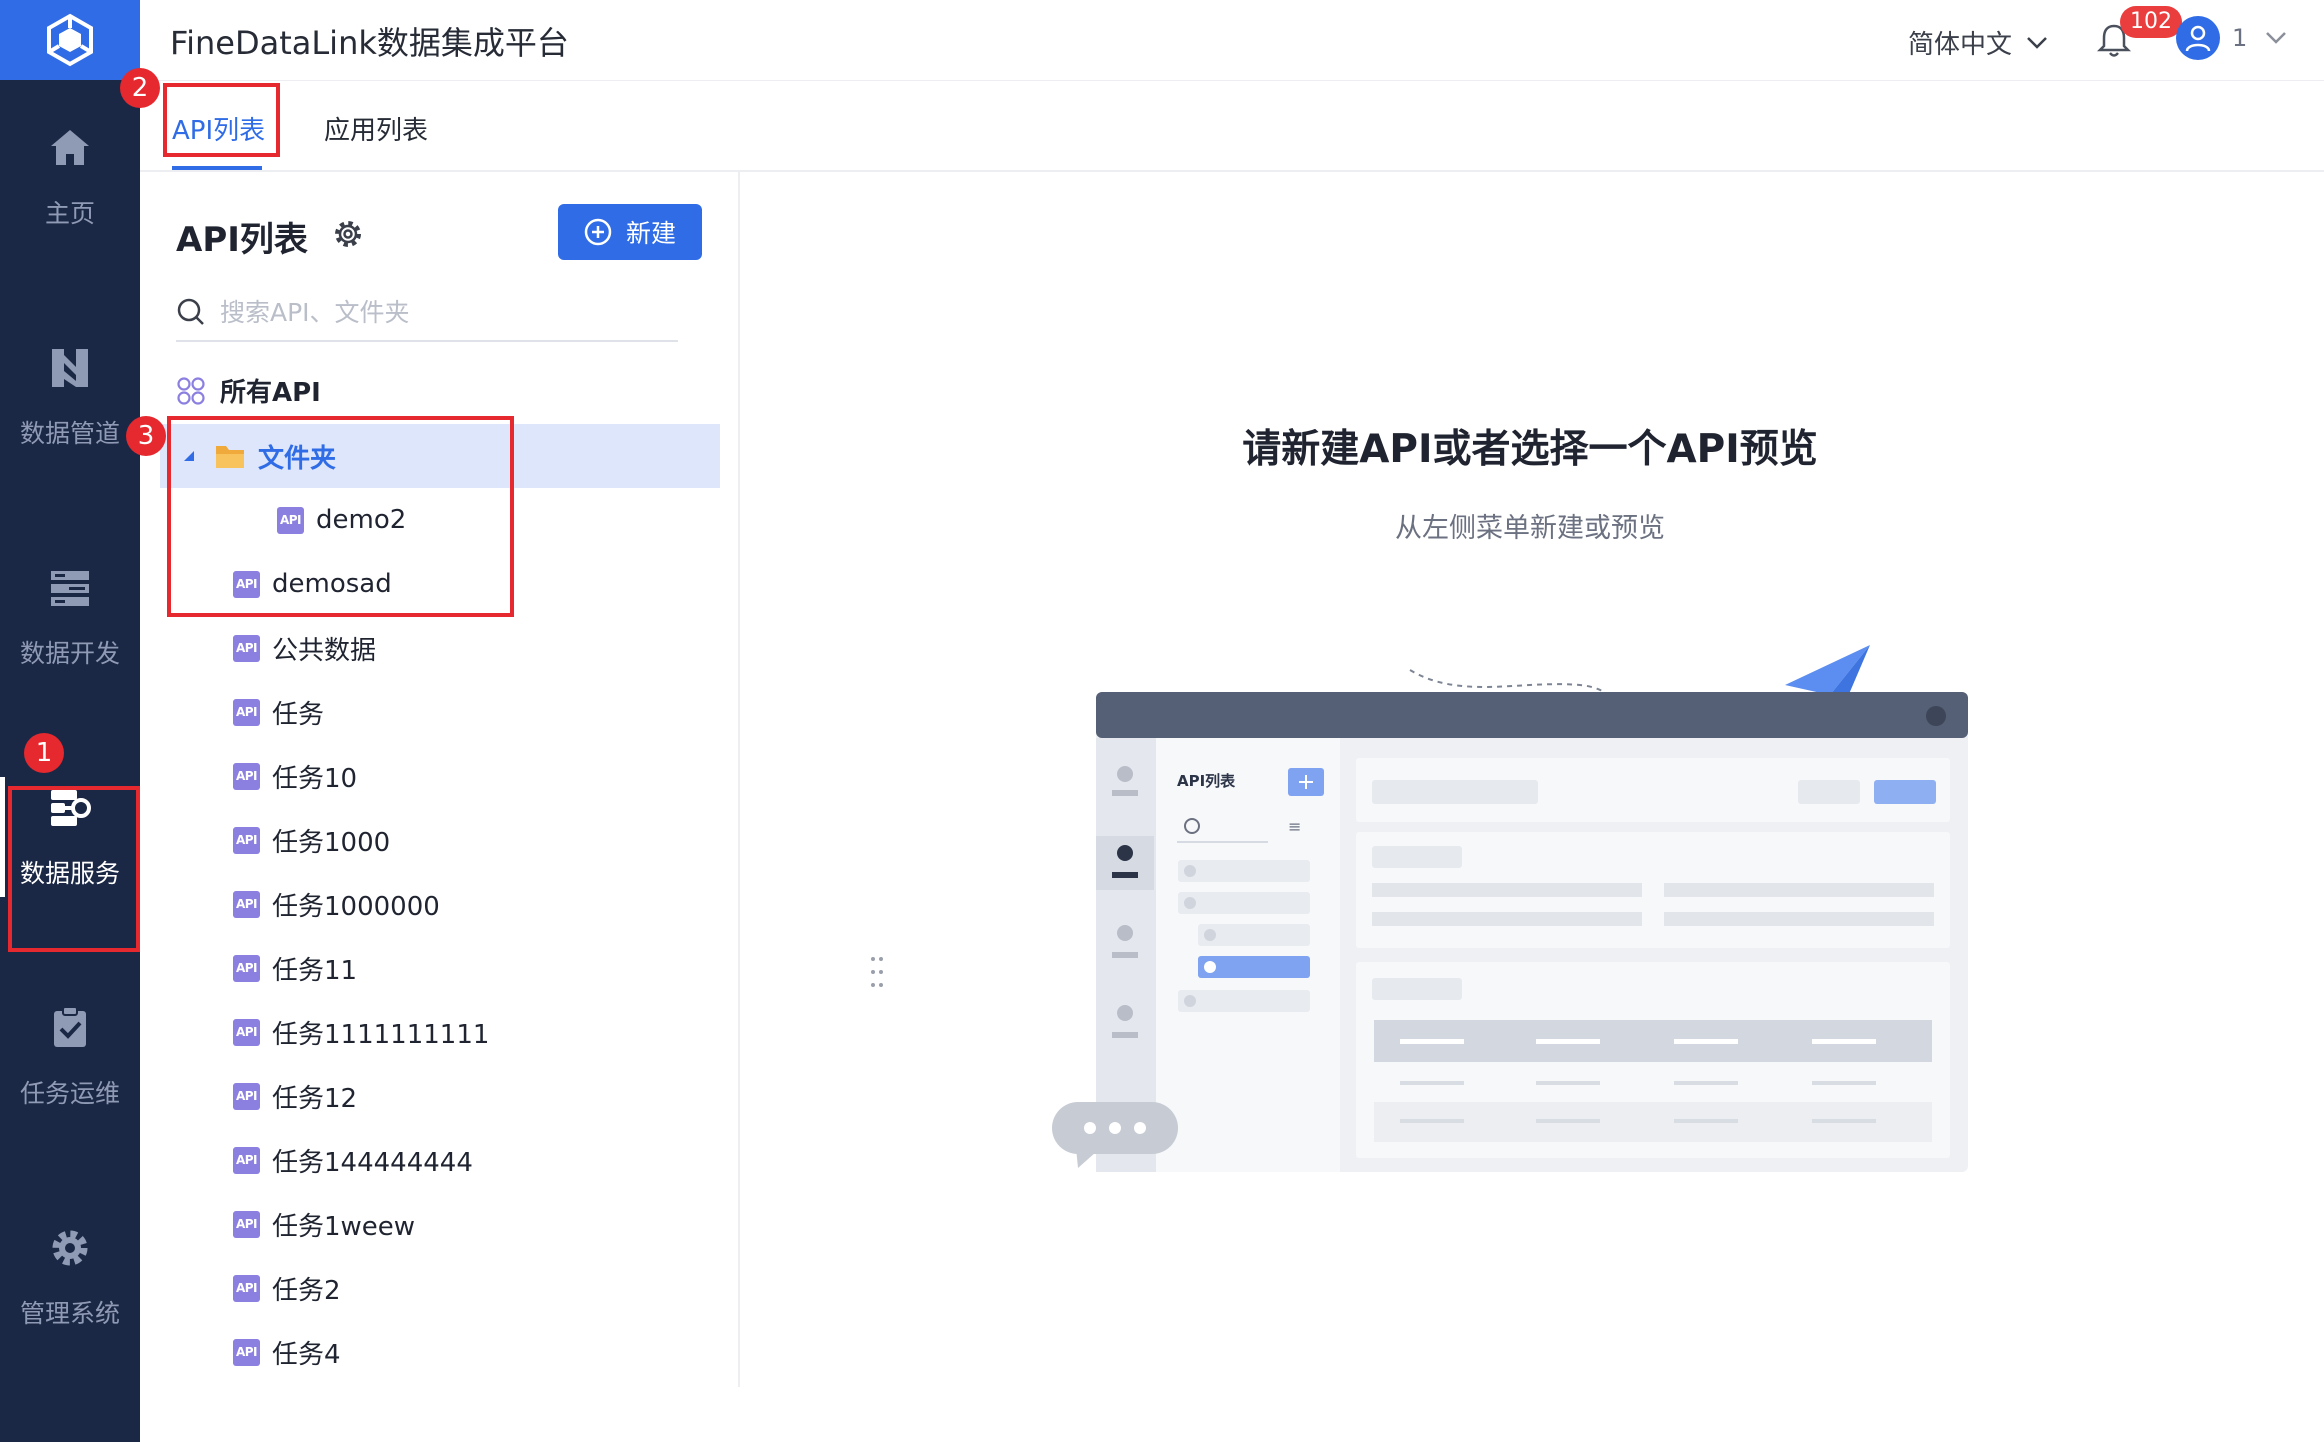  What do you see at coordinates (598, 232) in the screenshot?
I see `plus-circle-icon` at bounding box center [598, 232].